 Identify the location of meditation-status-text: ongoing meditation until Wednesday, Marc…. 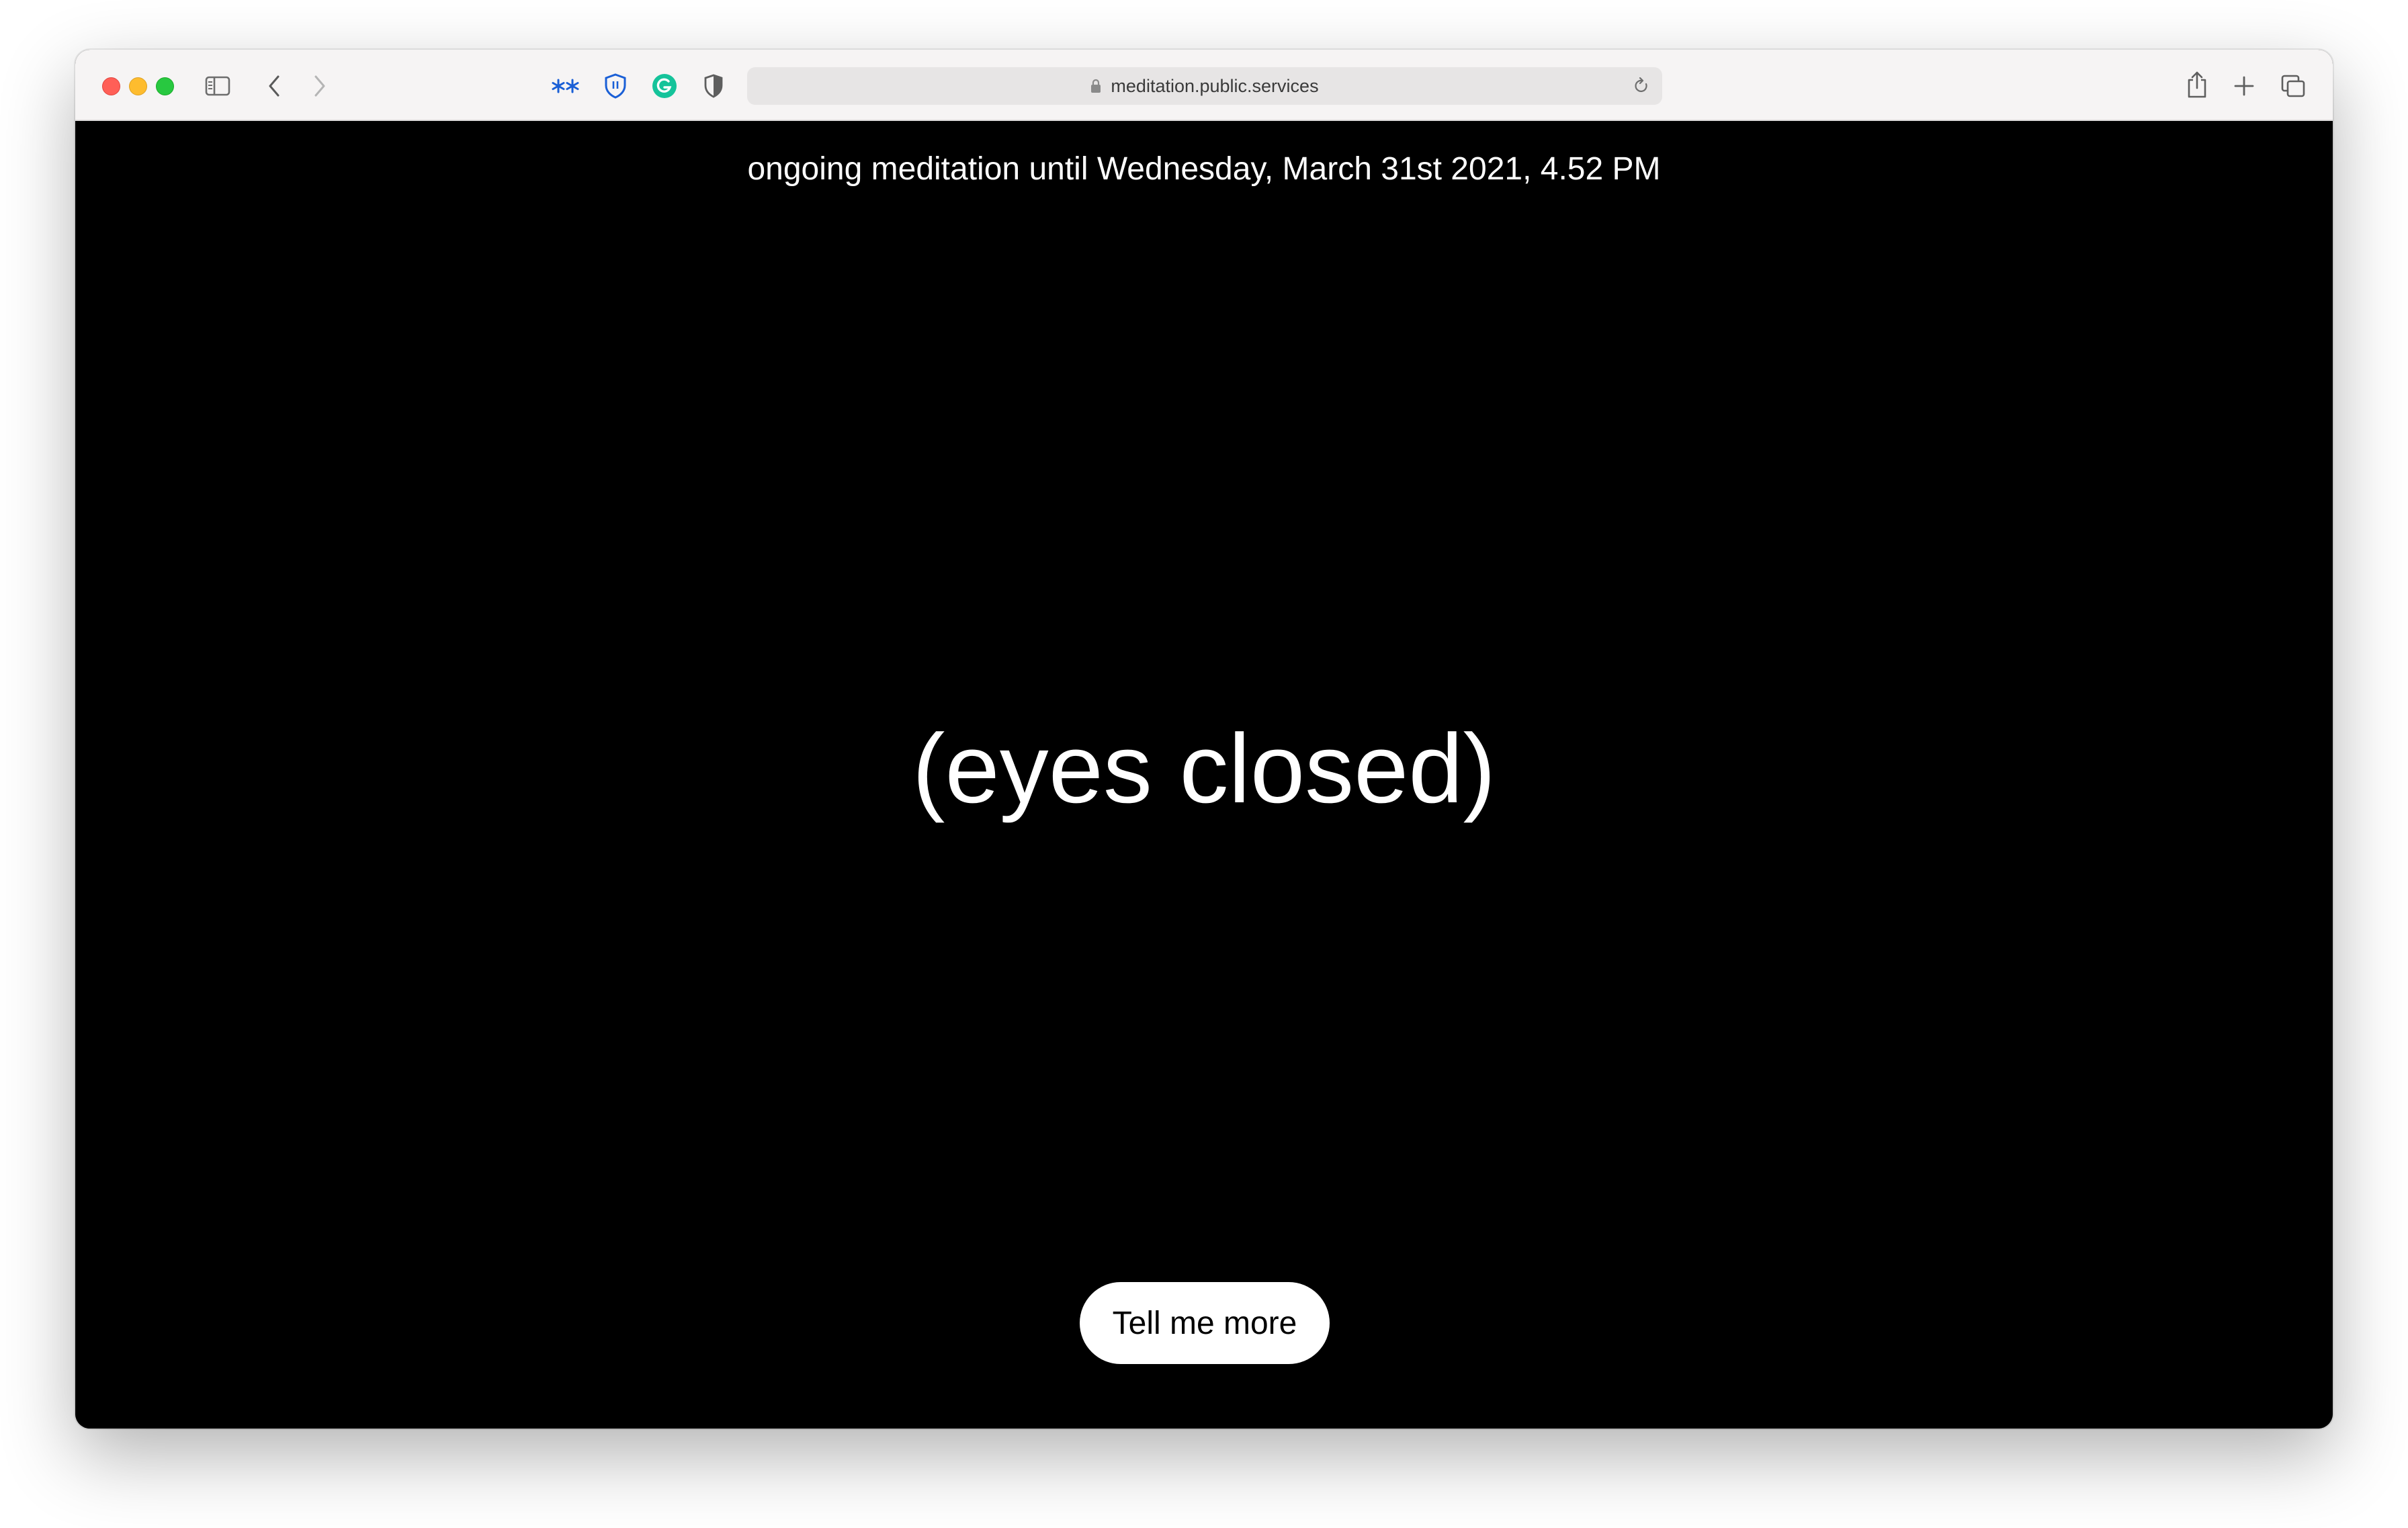
(1204, 169).